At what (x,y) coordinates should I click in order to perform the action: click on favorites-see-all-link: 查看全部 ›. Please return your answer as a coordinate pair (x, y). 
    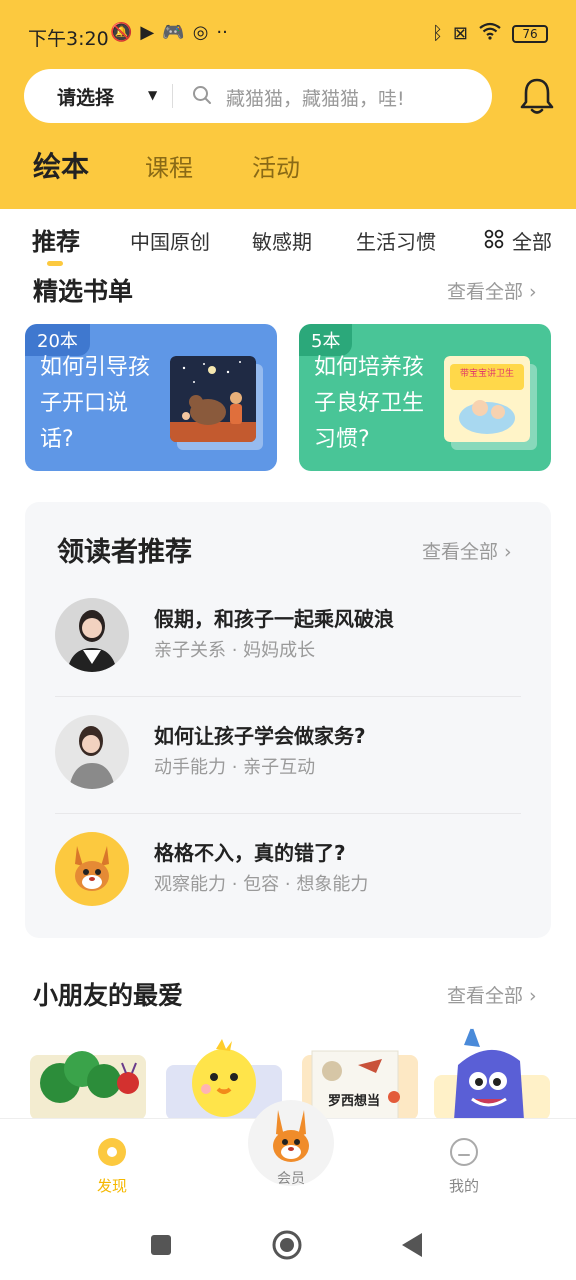
    Looking at the image, I should click on (492, 994).